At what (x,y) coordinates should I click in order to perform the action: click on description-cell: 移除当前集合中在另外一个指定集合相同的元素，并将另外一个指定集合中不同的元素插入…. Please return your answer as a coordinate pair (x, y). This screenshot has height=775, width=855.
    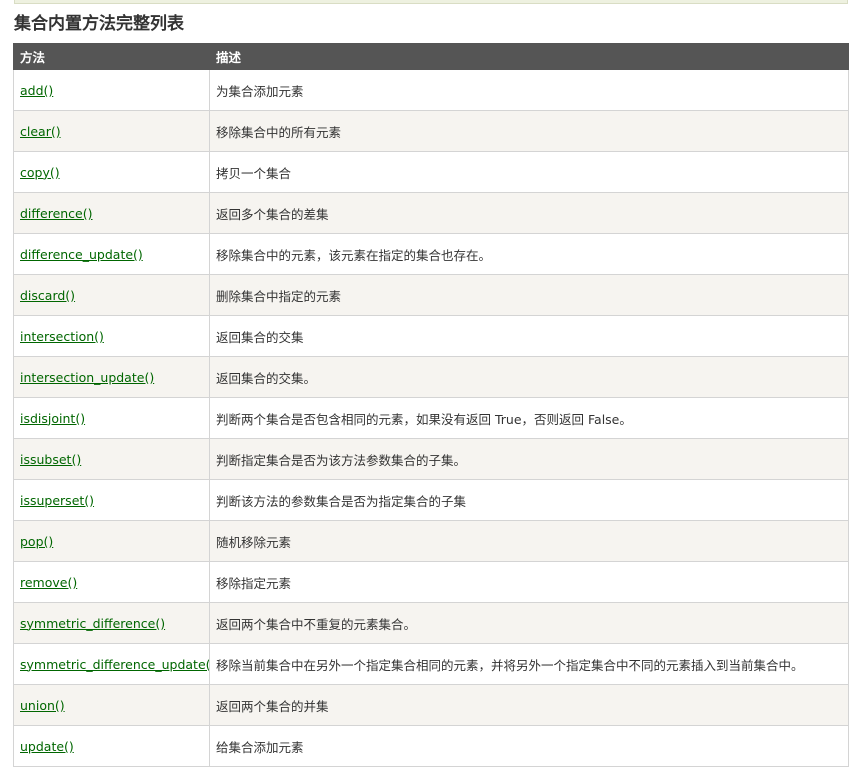
    Looking at the image, I should click on (529, 664).